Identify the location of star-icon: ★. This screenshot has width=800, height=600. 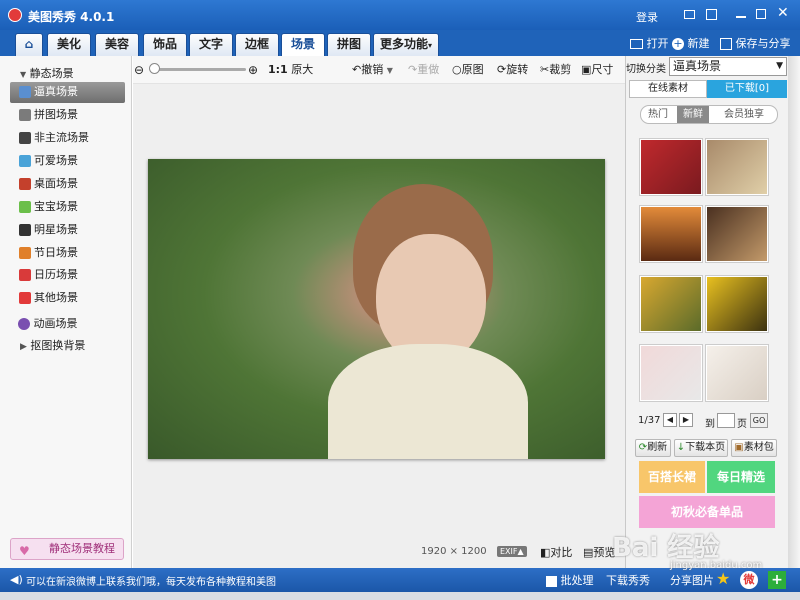
(723, 578).